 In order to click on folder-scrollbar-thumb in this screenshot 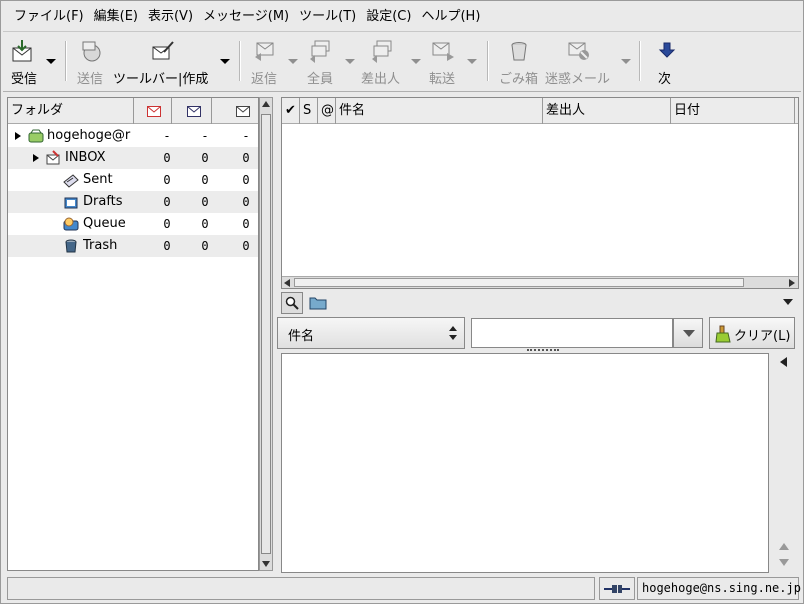, I will do `click(266, 334)`.